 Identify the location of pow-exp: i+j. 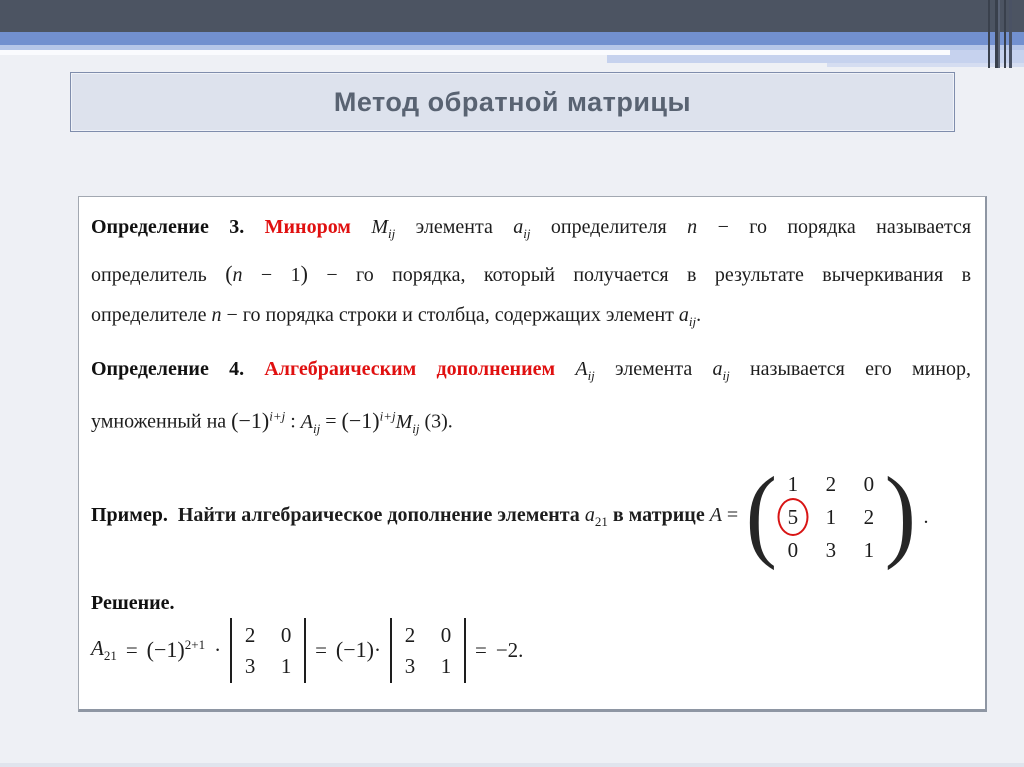
(277, 415).